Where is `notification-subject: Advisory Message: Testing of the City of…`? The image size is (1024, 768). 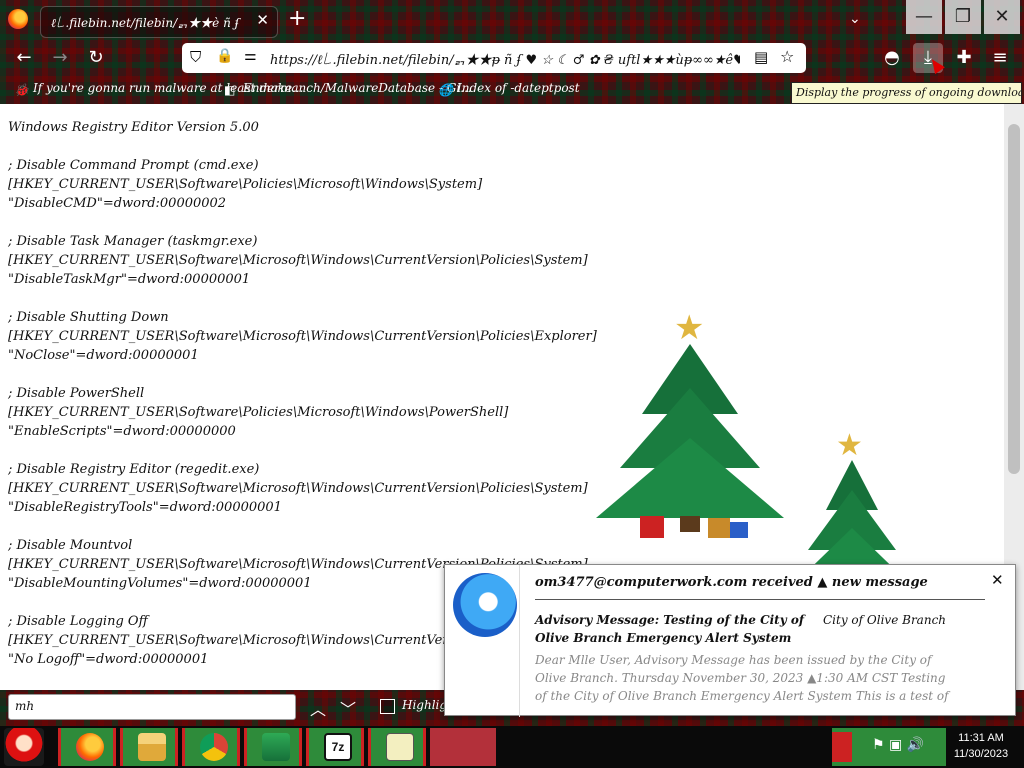
notification-subject: Advisory Message: Testing of the City of… is located at coordinates (670, 629).